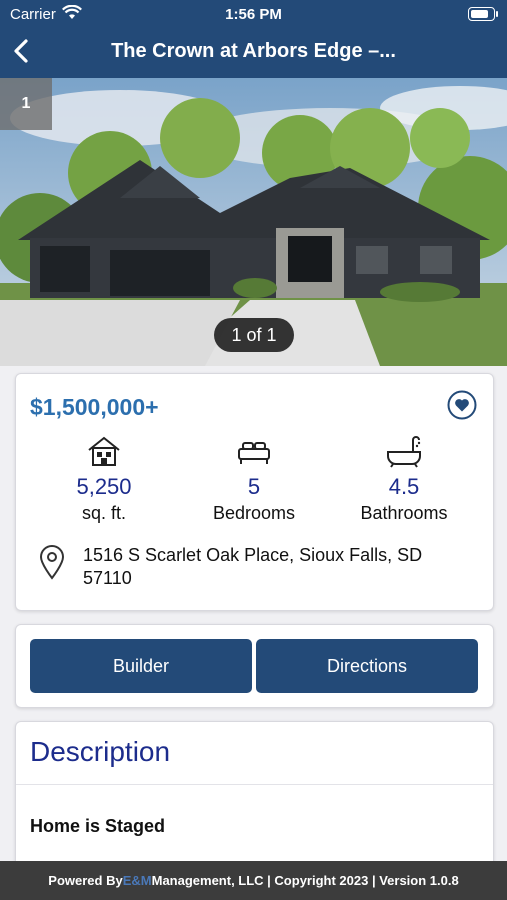 Image resolution: width=507 pixels, height=900 pixels. Describe the element at coordinates (104, 451) in the screenshot. I see `house-icon` at that location.